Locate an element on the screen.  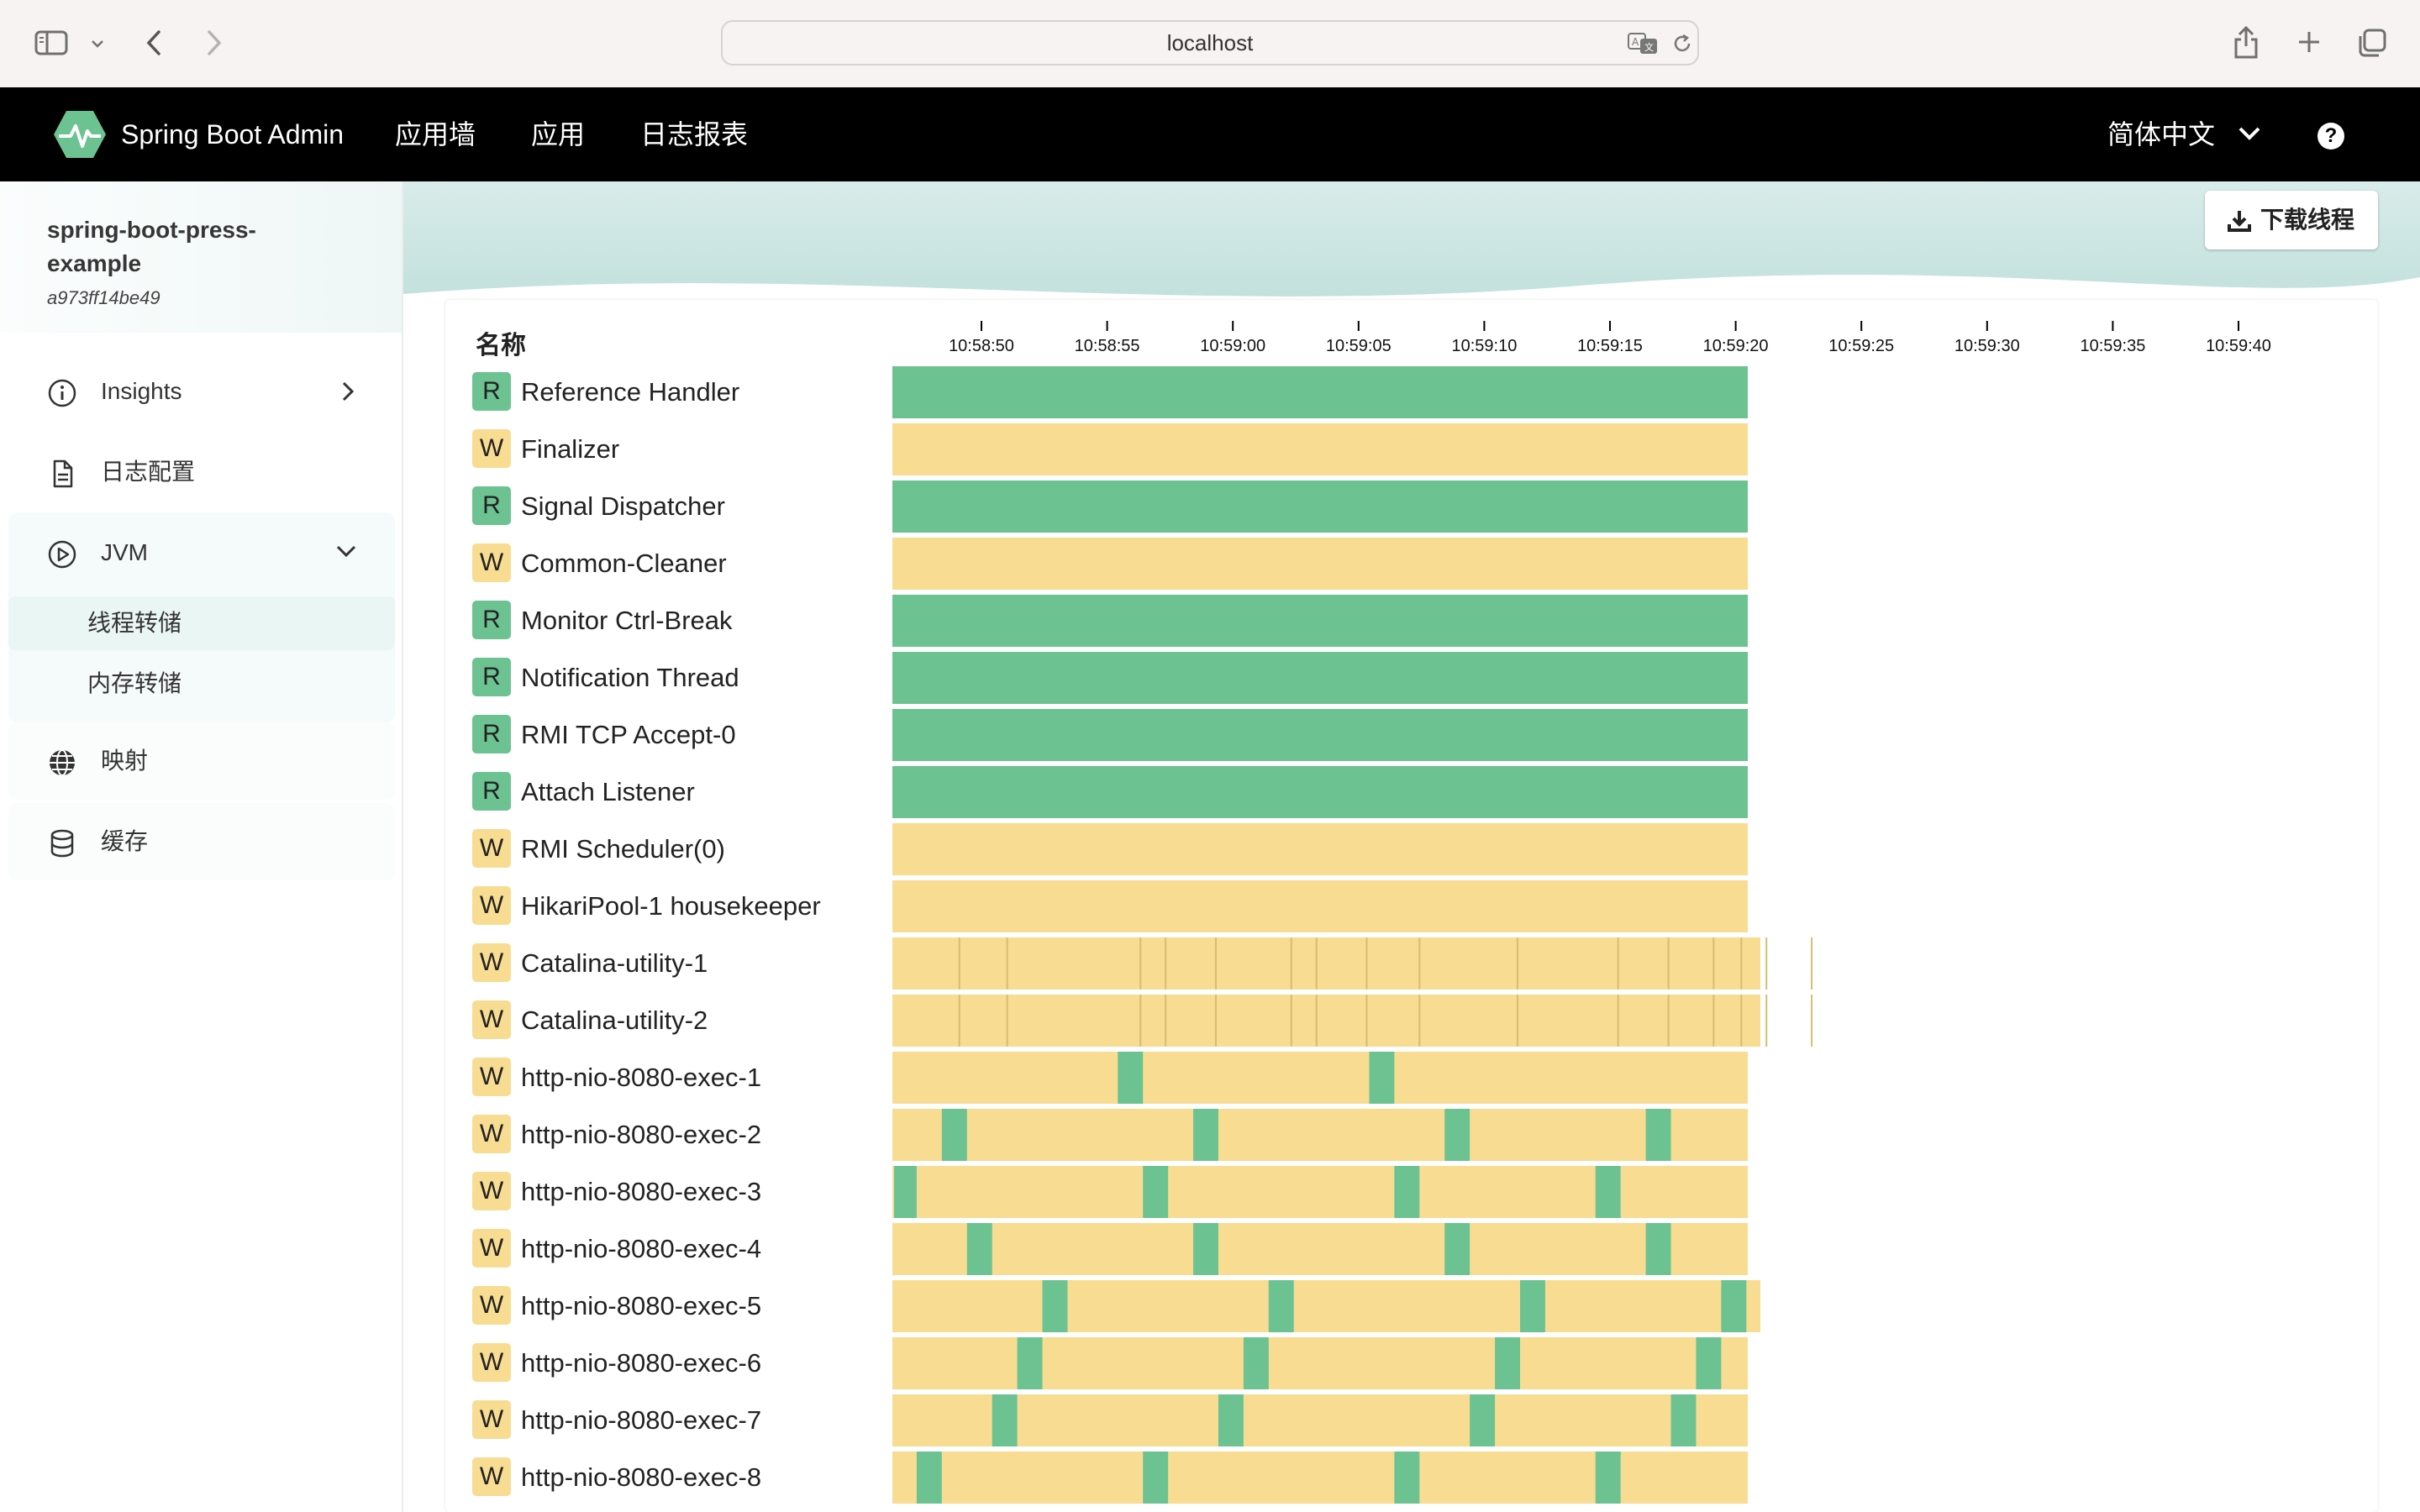
thread-name: Catalina-utility-1 is located at coordinates (614, 963).